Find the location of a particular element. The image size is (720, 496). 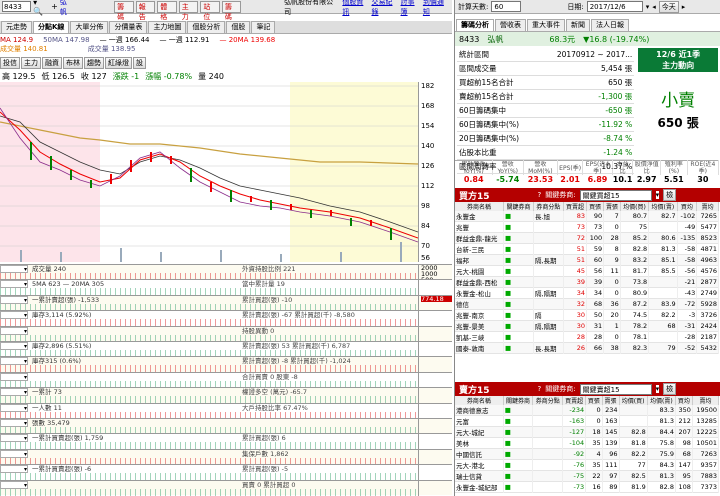

broker-col-header: 券商分點 is located at coordinates (548, 400).